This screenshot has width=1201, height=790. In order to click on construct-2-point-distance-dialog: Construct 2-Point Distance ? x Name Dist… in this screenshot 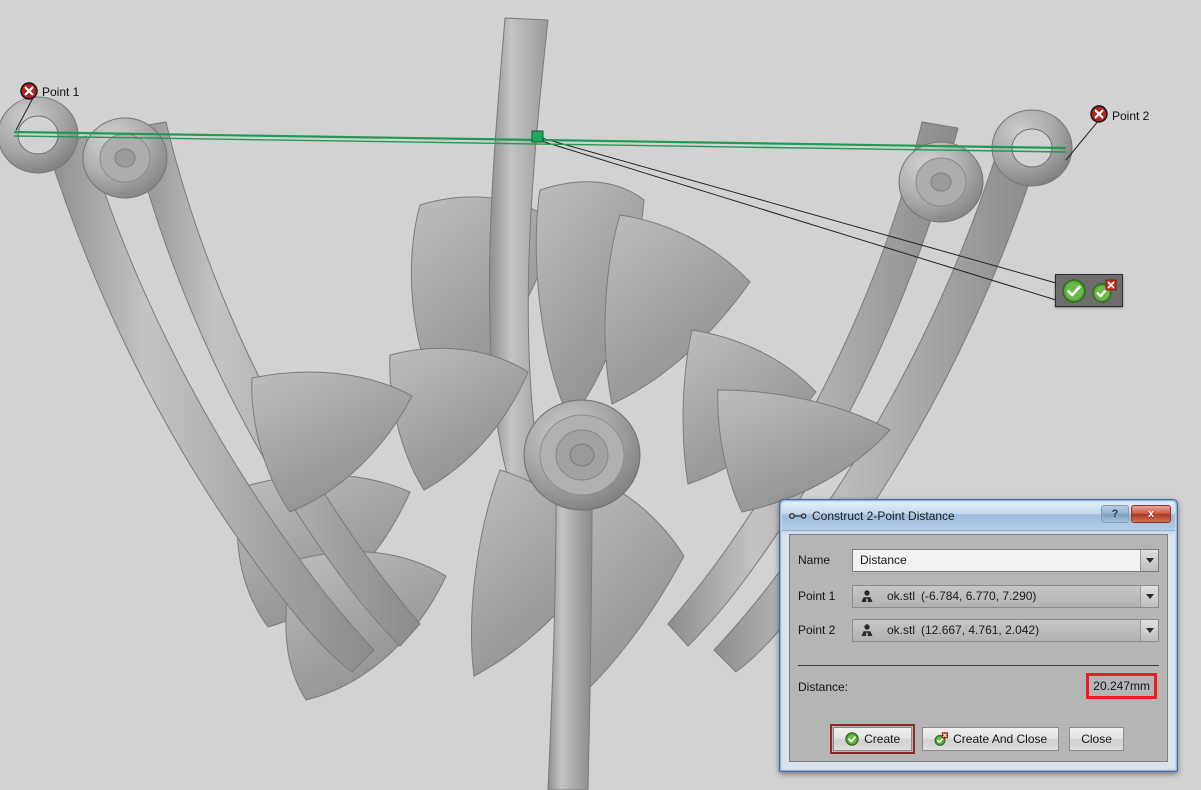, I will do `click(978, 635)`.